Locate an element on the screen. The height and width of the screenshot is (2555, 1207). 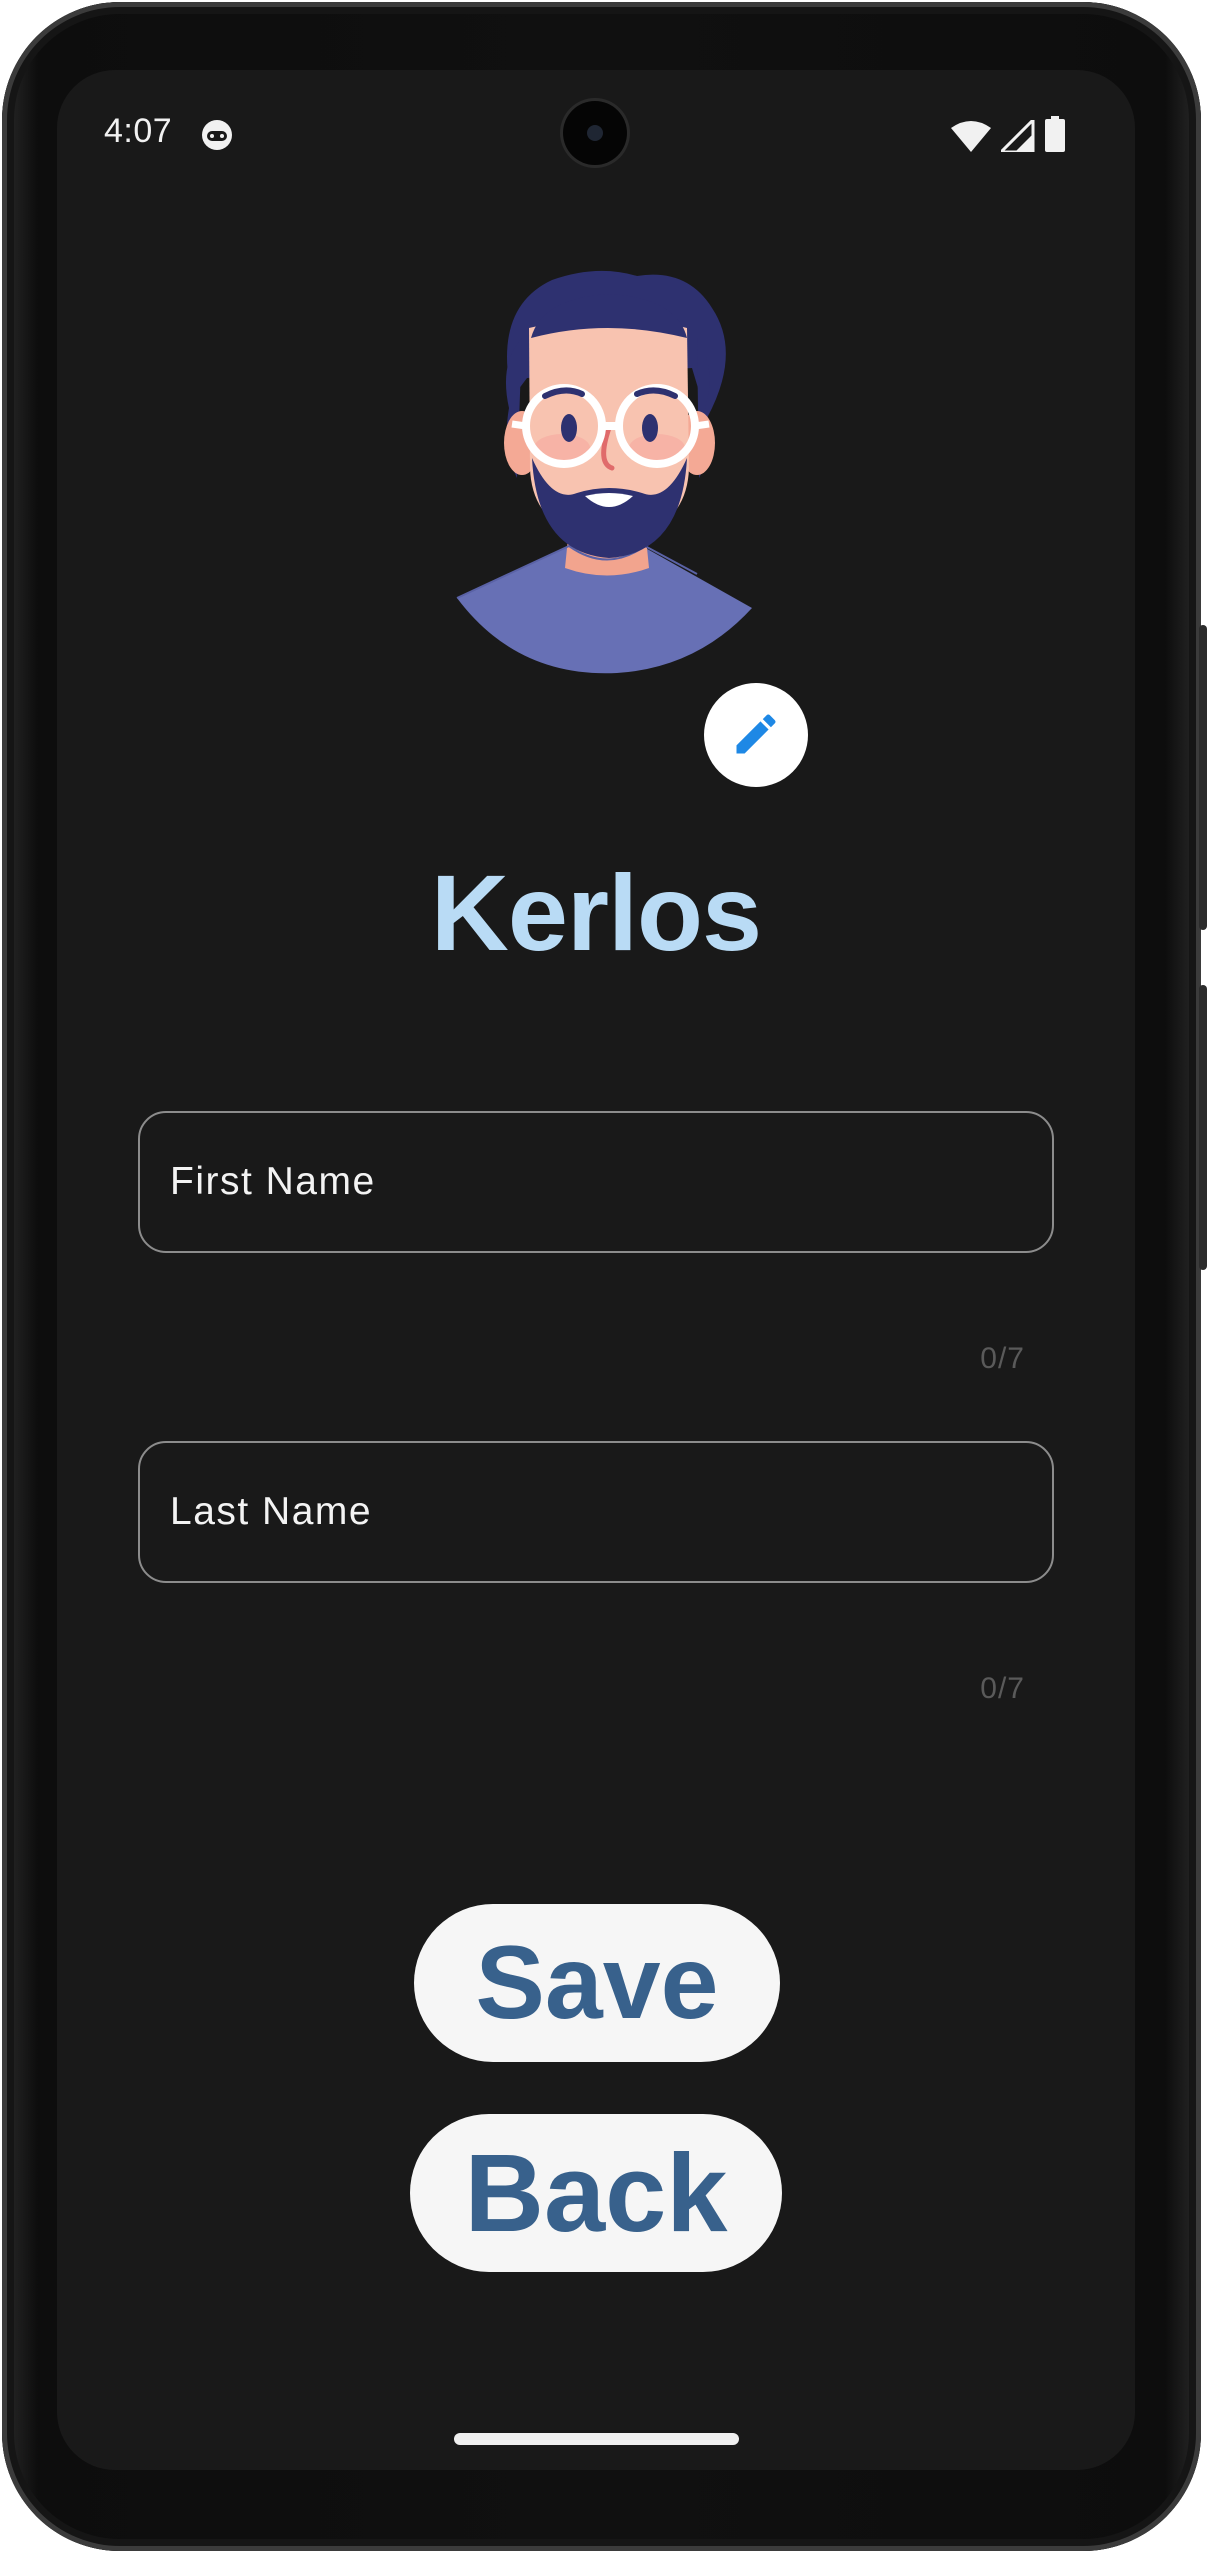
last-name-field is located at coordinates (596, 1512).